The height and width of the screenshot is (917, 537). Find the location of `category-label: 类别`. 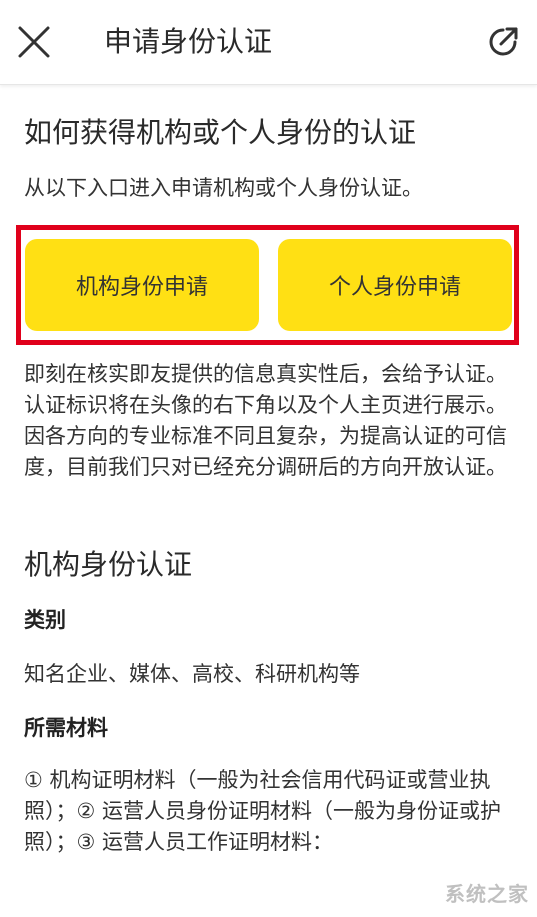

category-label: 类别 is located at coordinates (45, 620).